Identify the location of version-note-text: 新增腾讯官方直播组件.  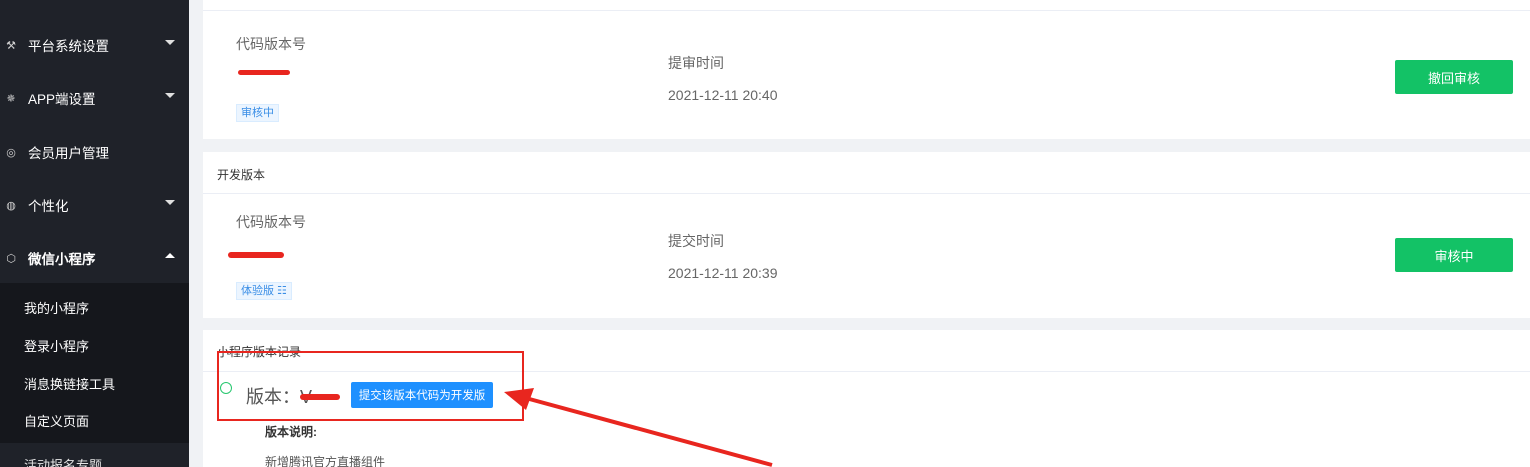
(325, 461).